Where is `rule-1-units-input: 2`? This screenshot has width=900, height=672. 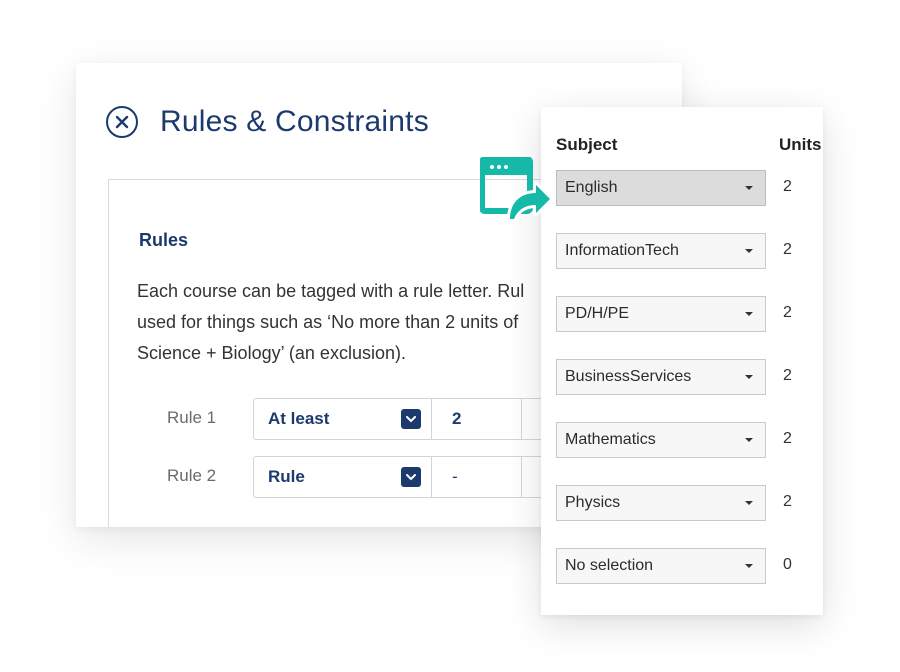
rule-1-units-input: 2 is located at coordinates (477, 419).